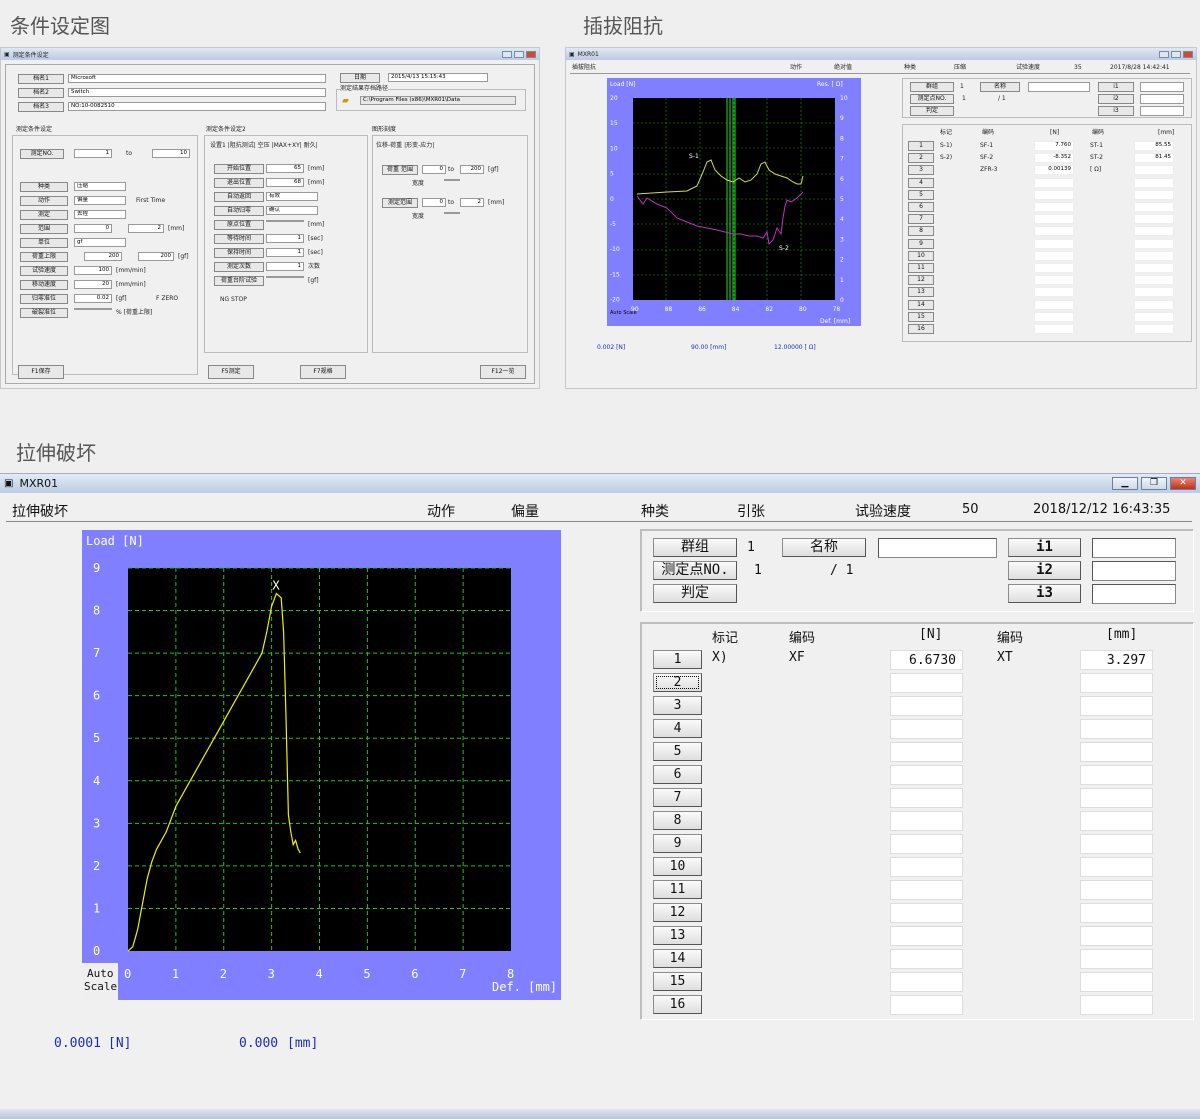 The width and height of the screenshot is (1200, 1119). I want to click on close-icon-3: ✕, so click(1183, 483).